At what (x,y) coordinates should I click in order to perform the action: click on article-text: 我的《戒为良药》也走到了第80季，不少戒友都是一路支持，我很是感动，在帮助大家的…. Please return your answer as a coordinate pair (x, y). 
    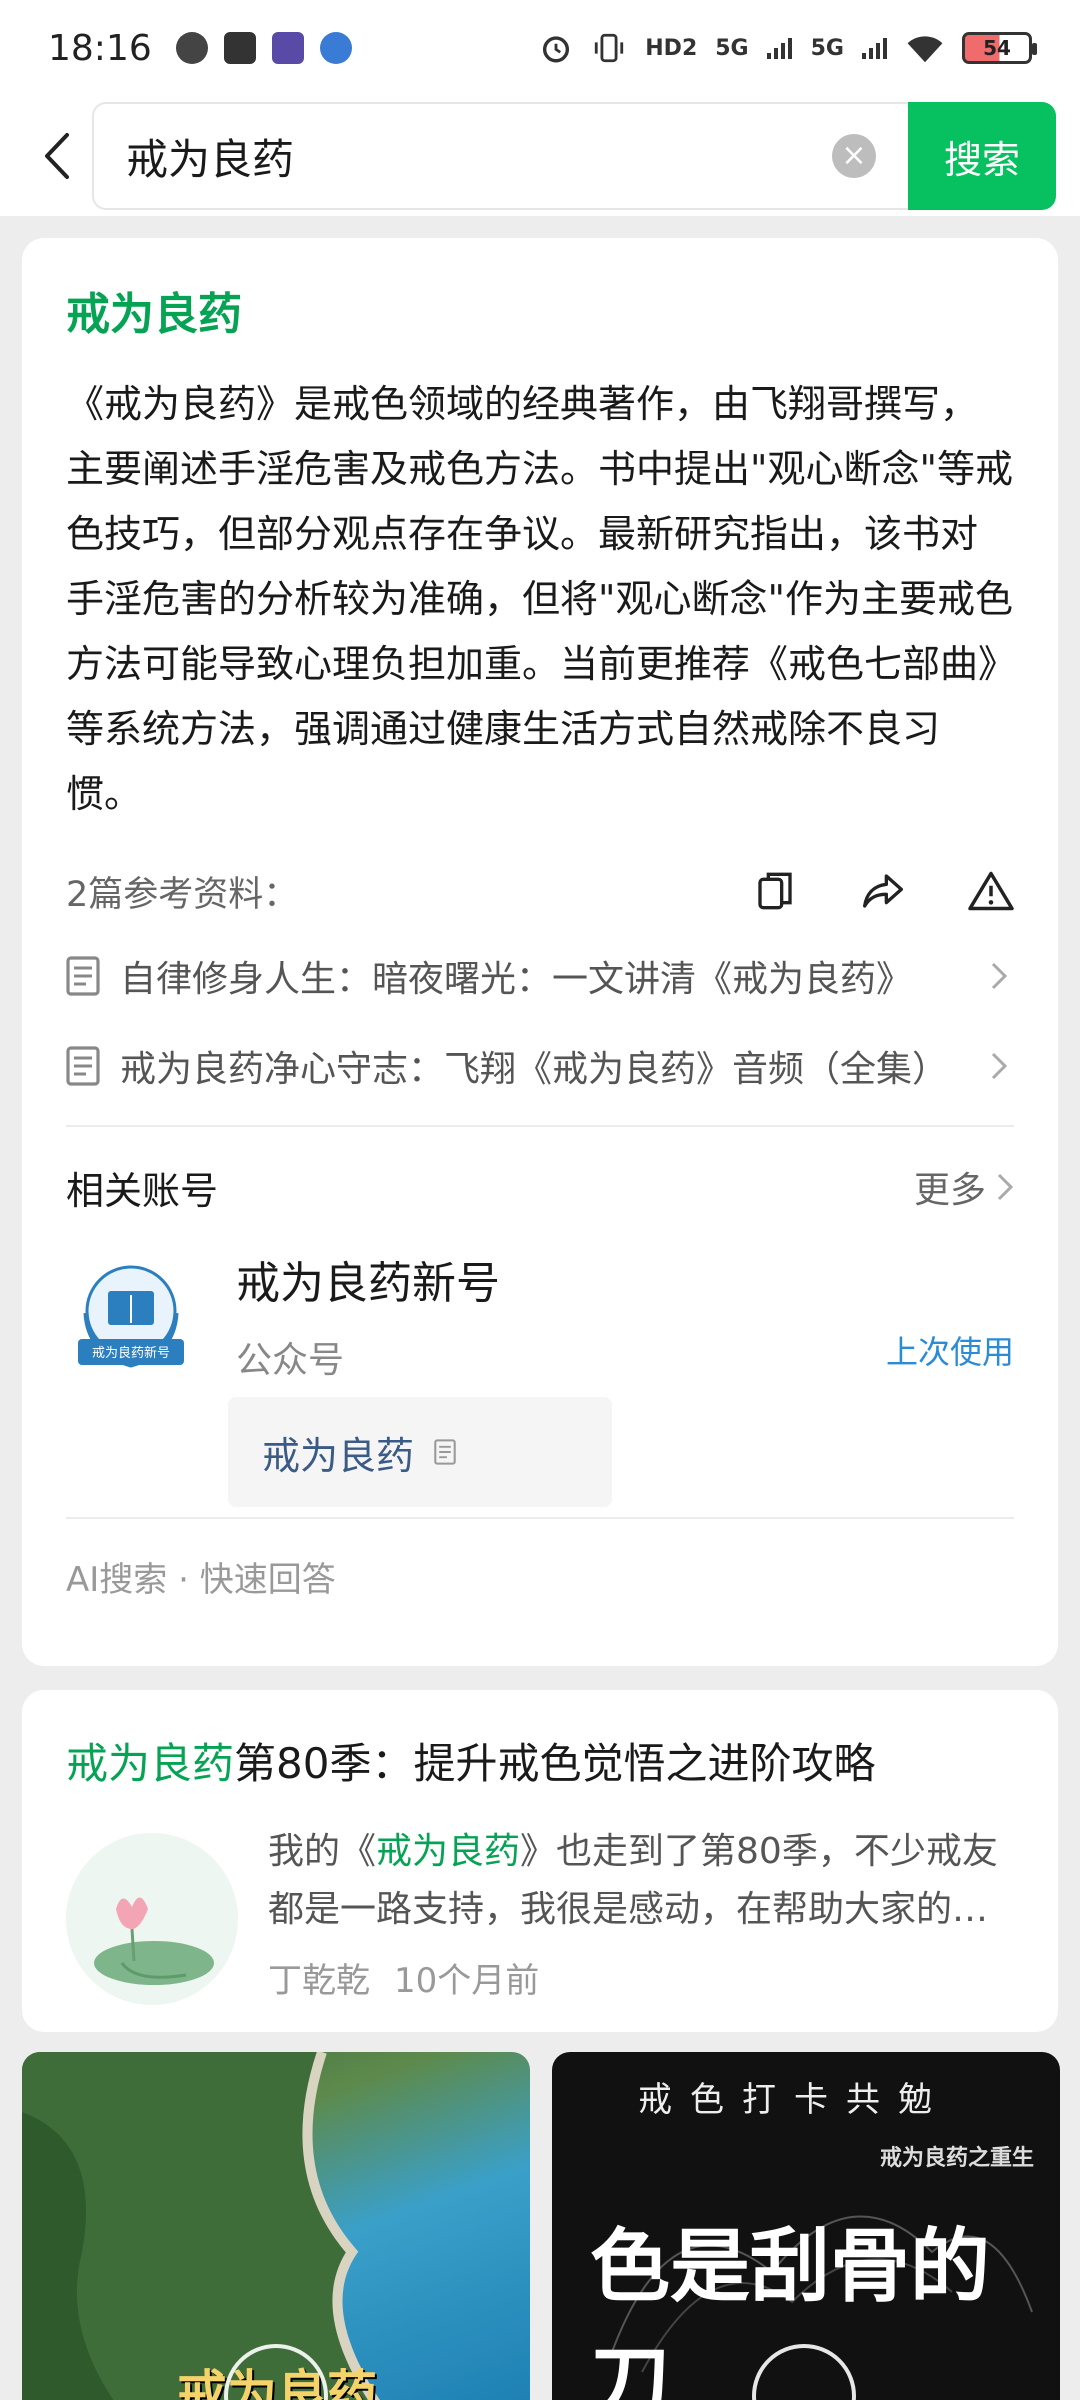
    Looking at the image, I should click on (638, 1914).